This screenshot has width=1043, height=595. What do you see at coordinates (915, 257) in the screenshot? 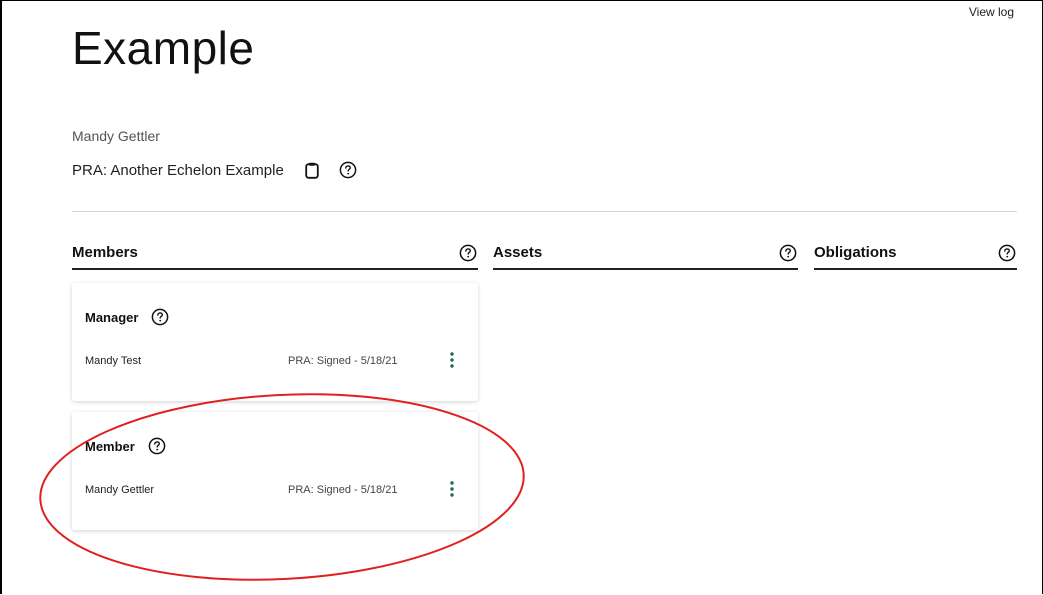
I see `obligations-section-header: Obligations` at bounding box center [915, 257].